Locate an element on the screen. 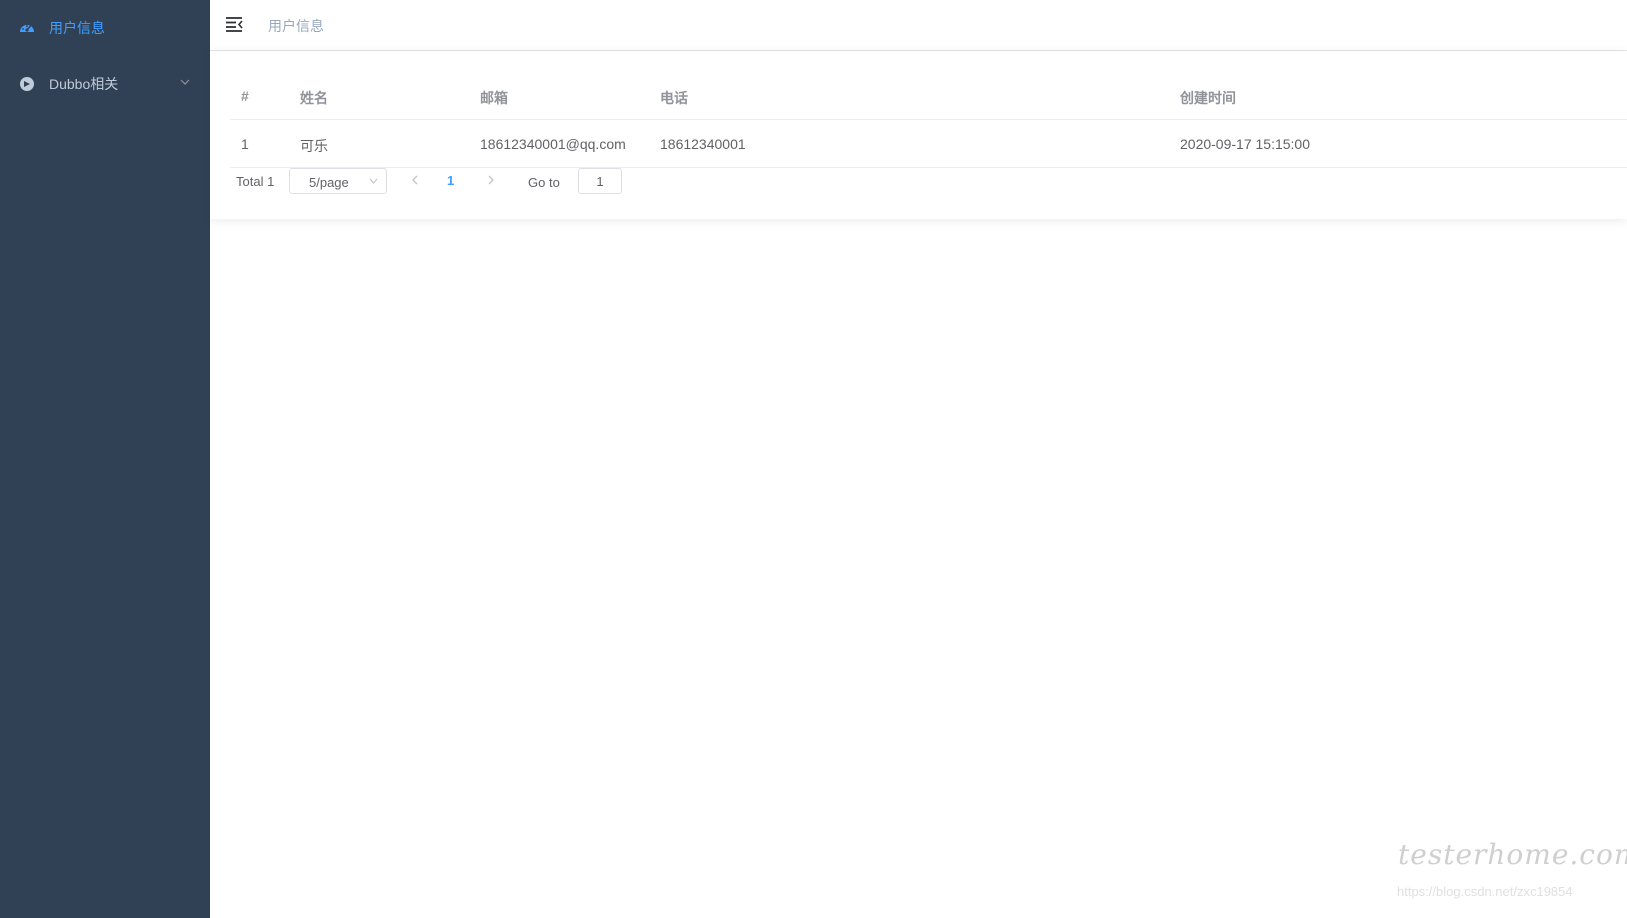 This screenshot has height=918, width=1627. breadcrumb: 用户信息 is located at coordinates (296, 26).